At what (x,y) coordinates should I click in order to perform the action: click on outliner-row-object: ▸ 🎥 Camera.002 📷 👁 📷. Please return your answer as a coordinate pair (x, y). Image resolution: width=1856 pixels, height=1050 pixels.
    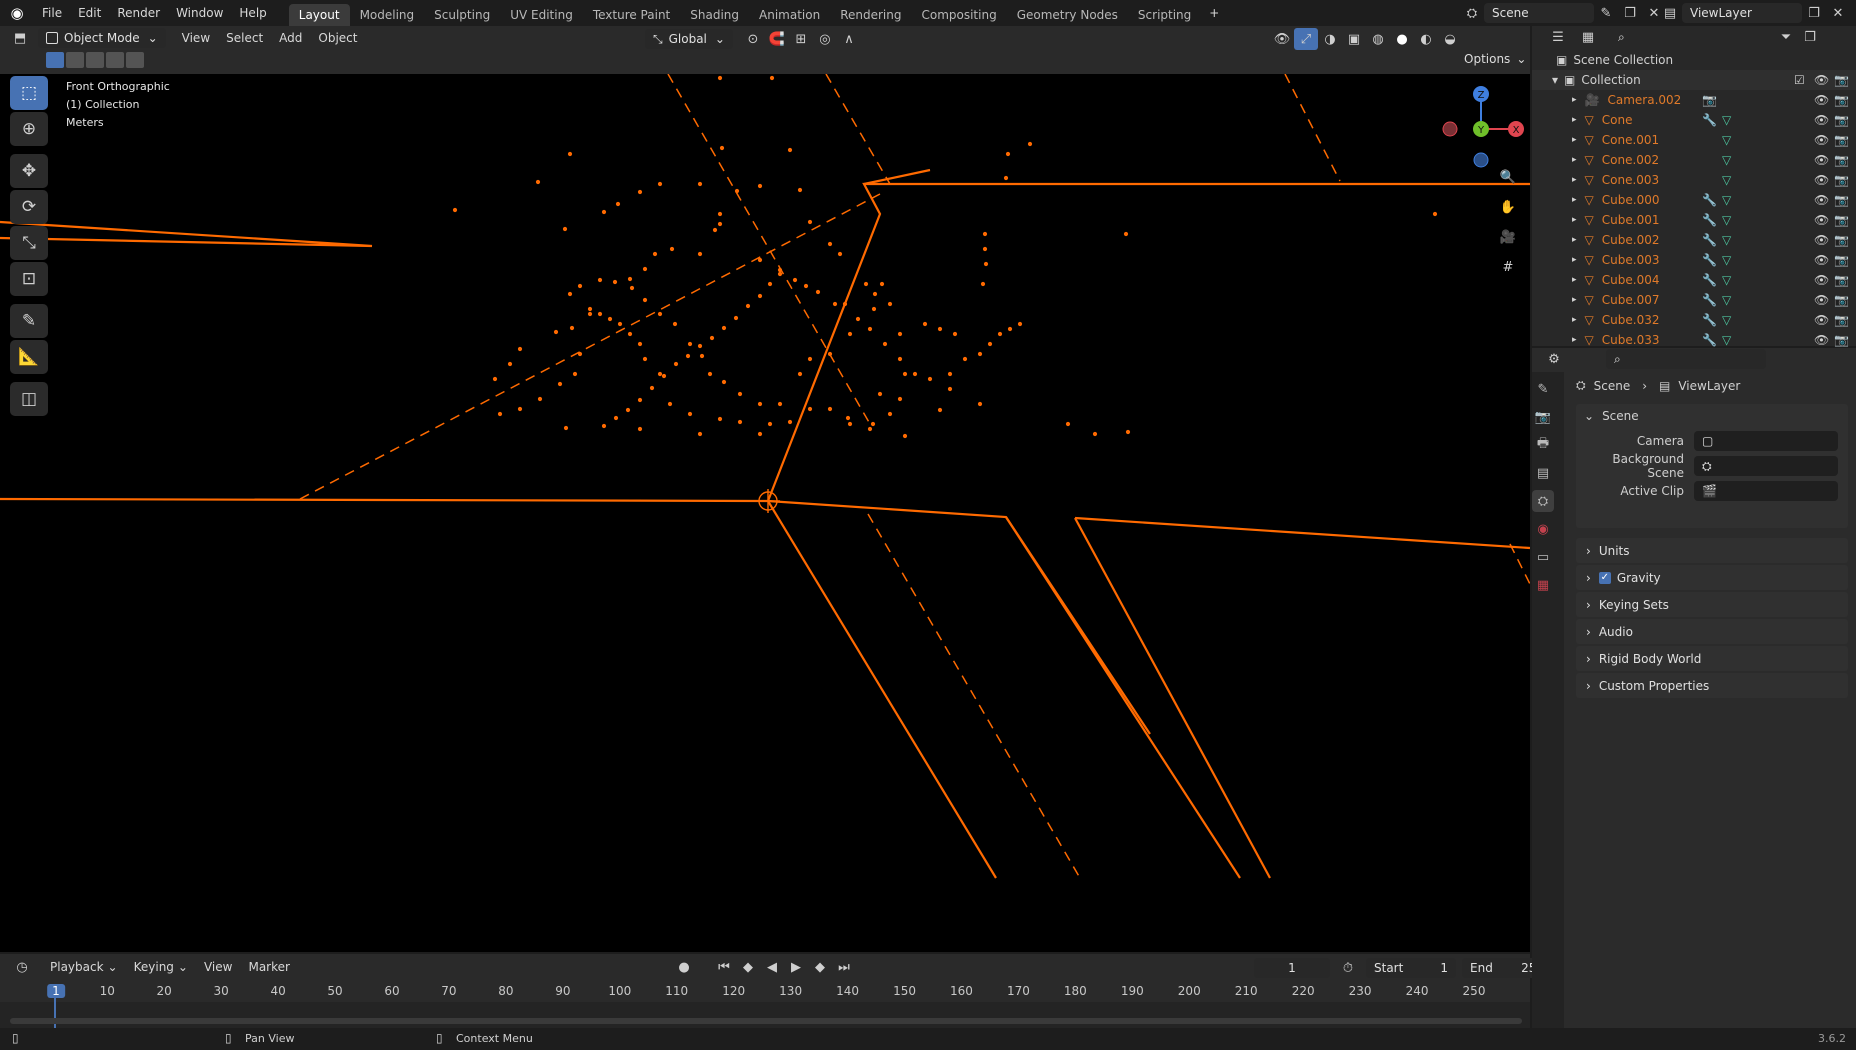
    Looking at the image, I should click on (1694, 100).